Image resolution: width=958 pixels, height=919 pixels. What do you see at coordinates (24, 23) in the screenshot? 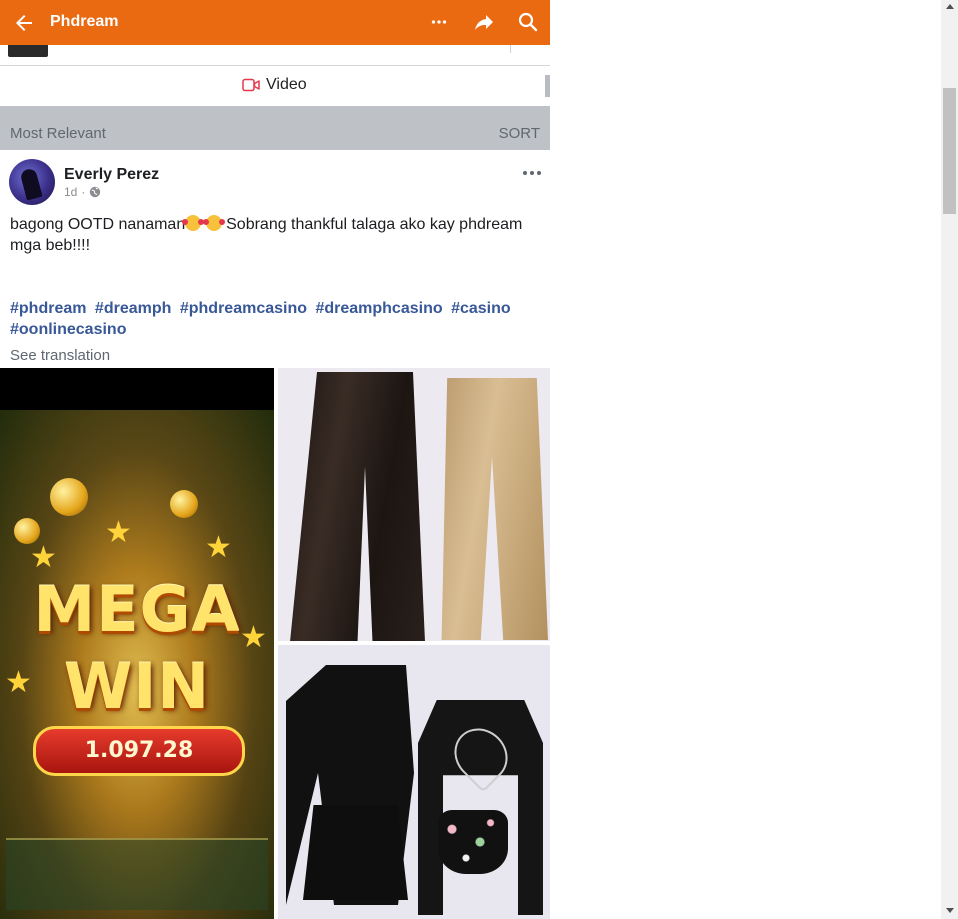
I see `arrow-left-icon` at bounding box center [24, 23].